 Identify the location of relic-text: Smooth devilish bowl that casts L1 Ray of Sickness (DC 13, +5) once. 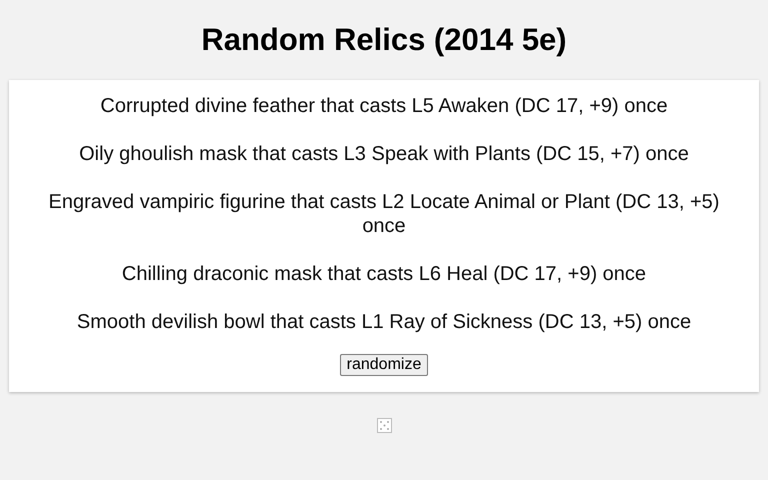
(384, 322).